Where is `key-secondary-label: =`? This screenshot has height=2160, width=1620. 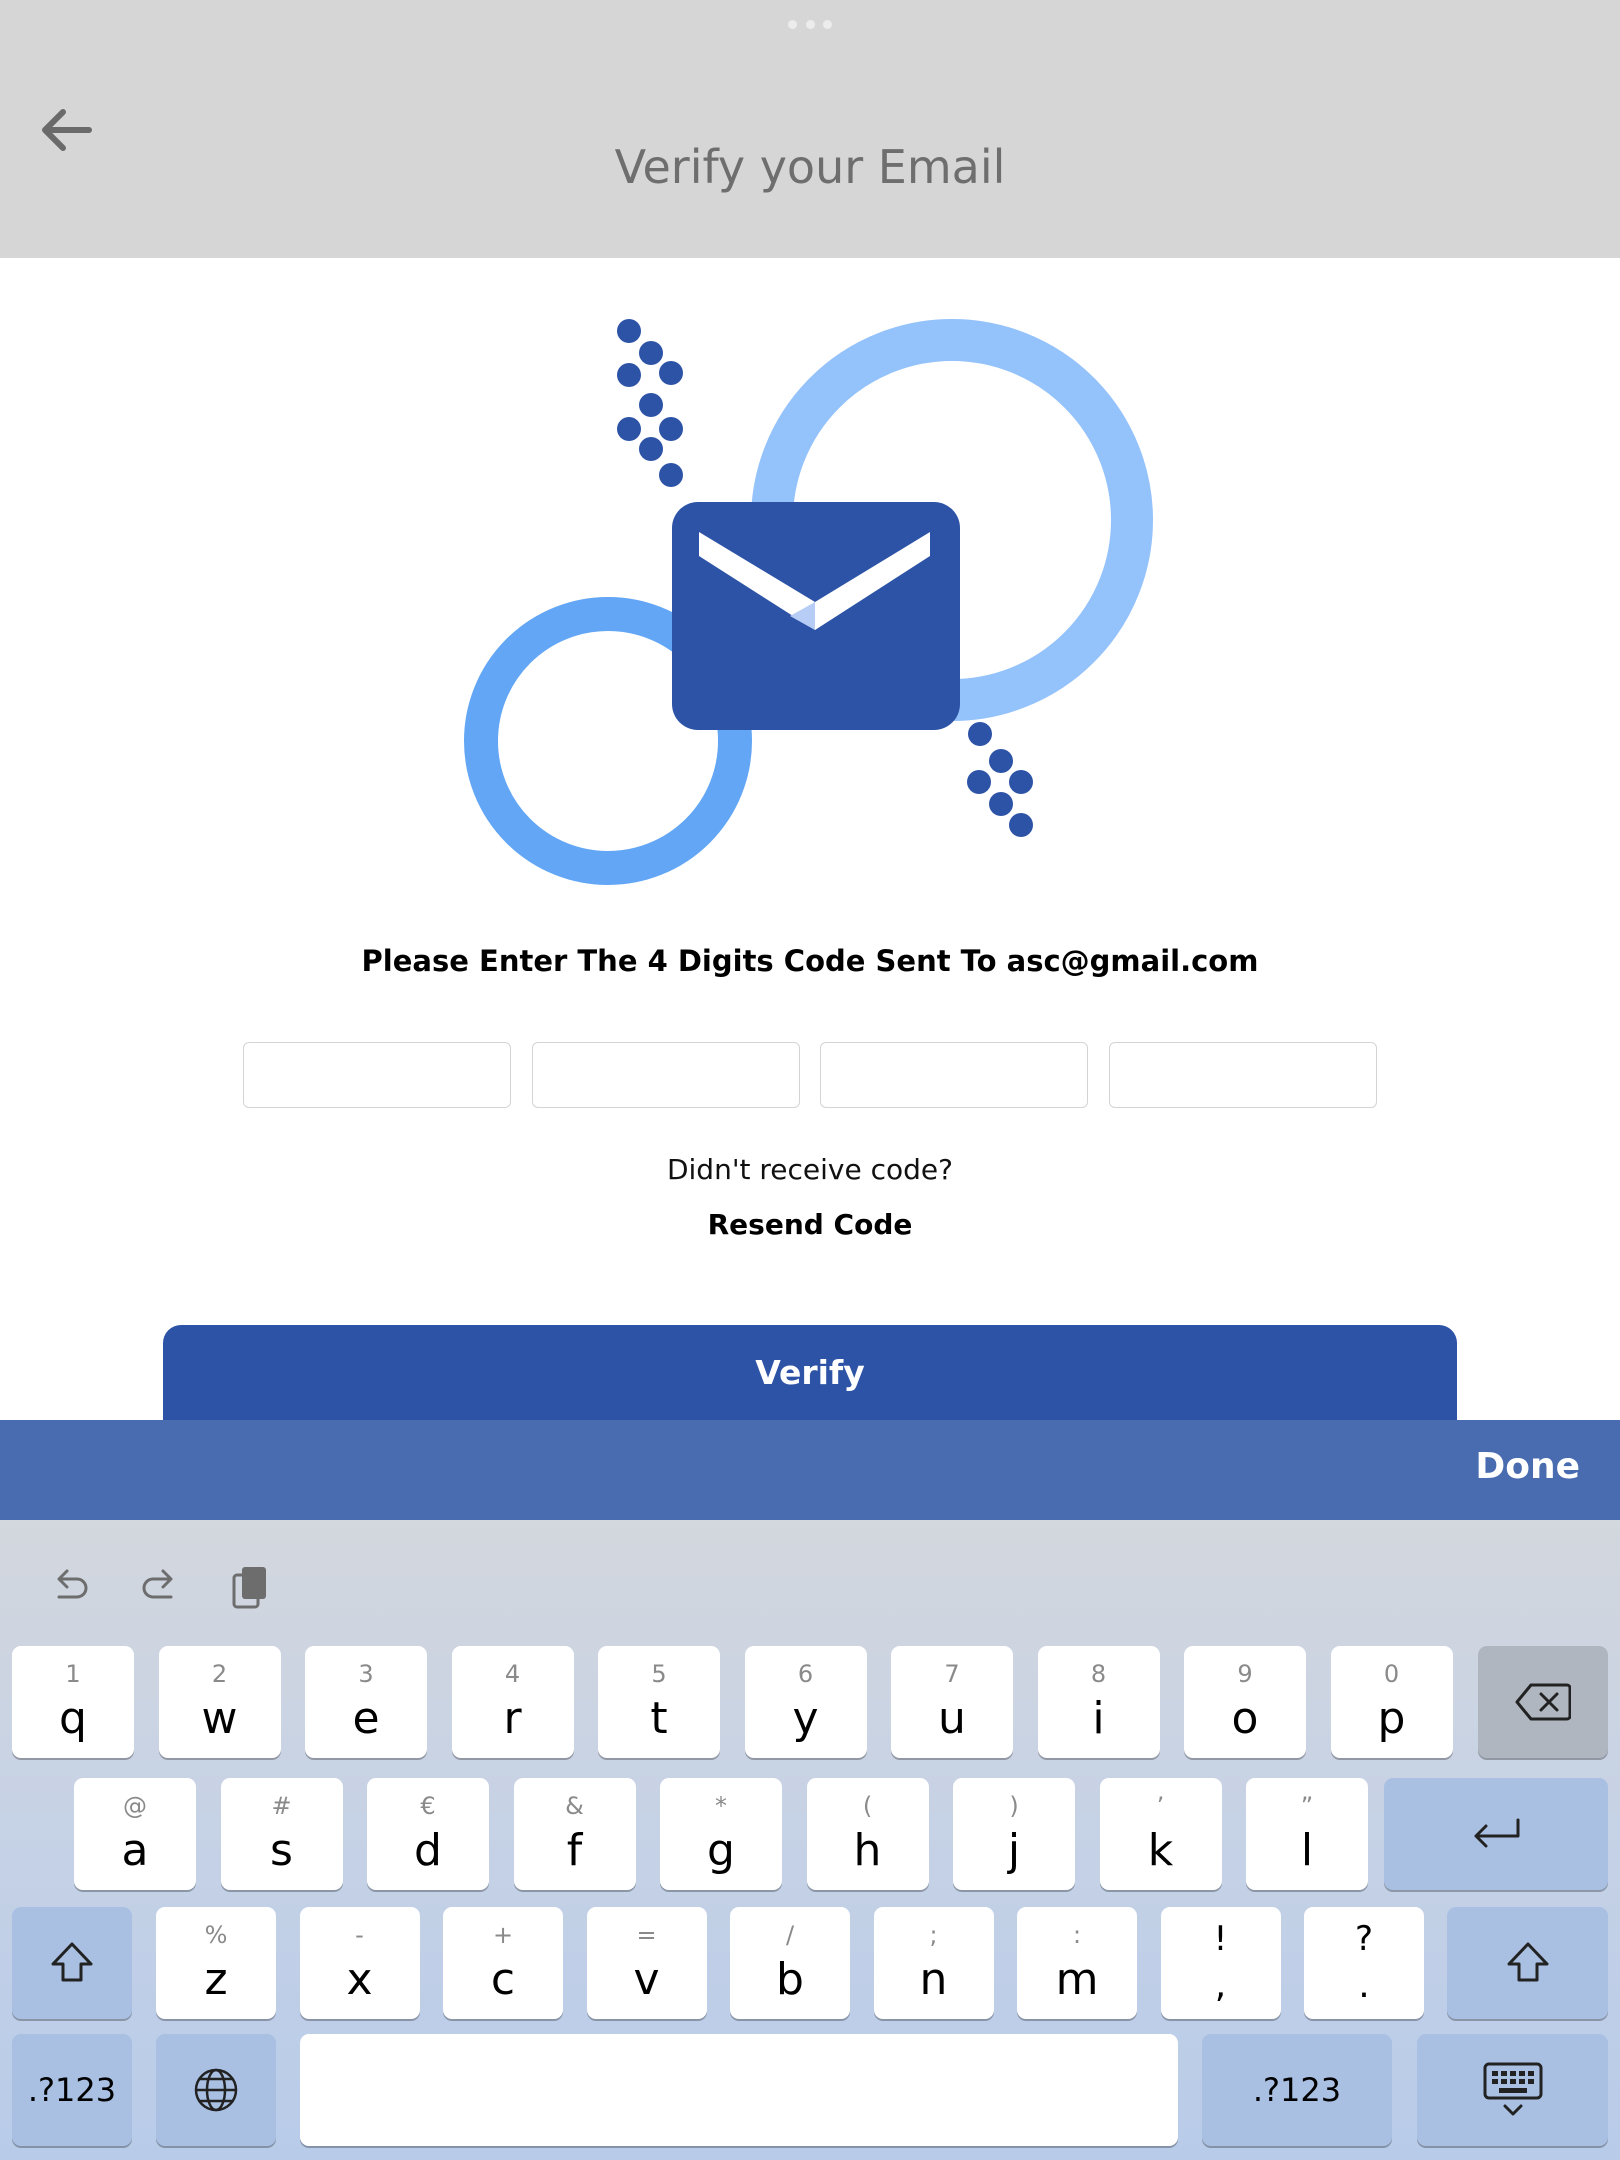
key-secondary-label: = is located at coordinates (646, 1935).